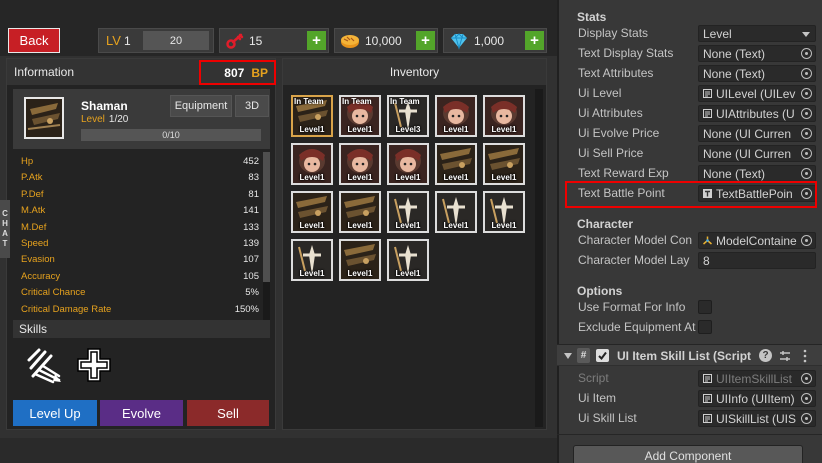 The height and width of the screenshot is (463, 822). Describe the element at coordinates (176, 40) in the screenshot. I see `level-input: 20` at that location.